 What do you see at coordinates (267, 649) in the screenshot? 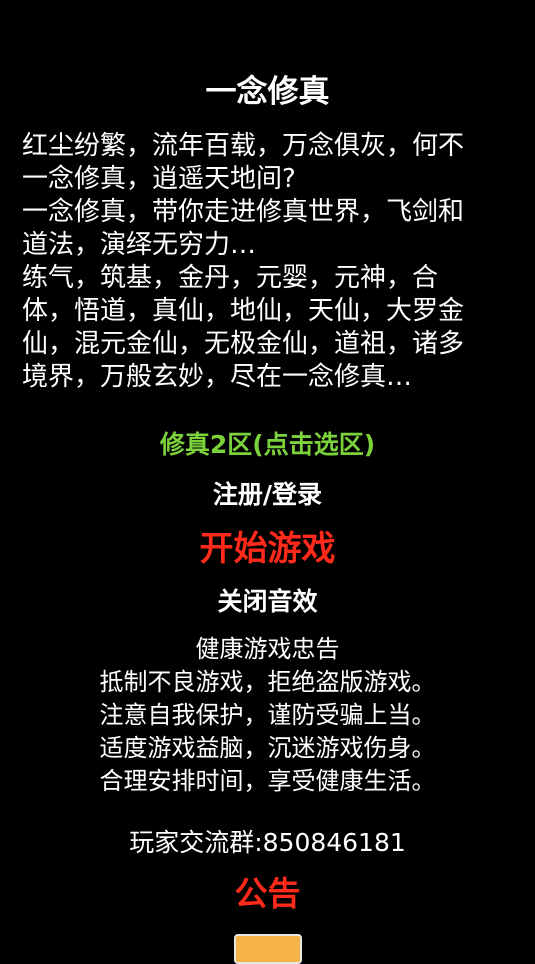
I see `health-advice-heading: 健康游戏忠告` at bounding box center [267, 649].